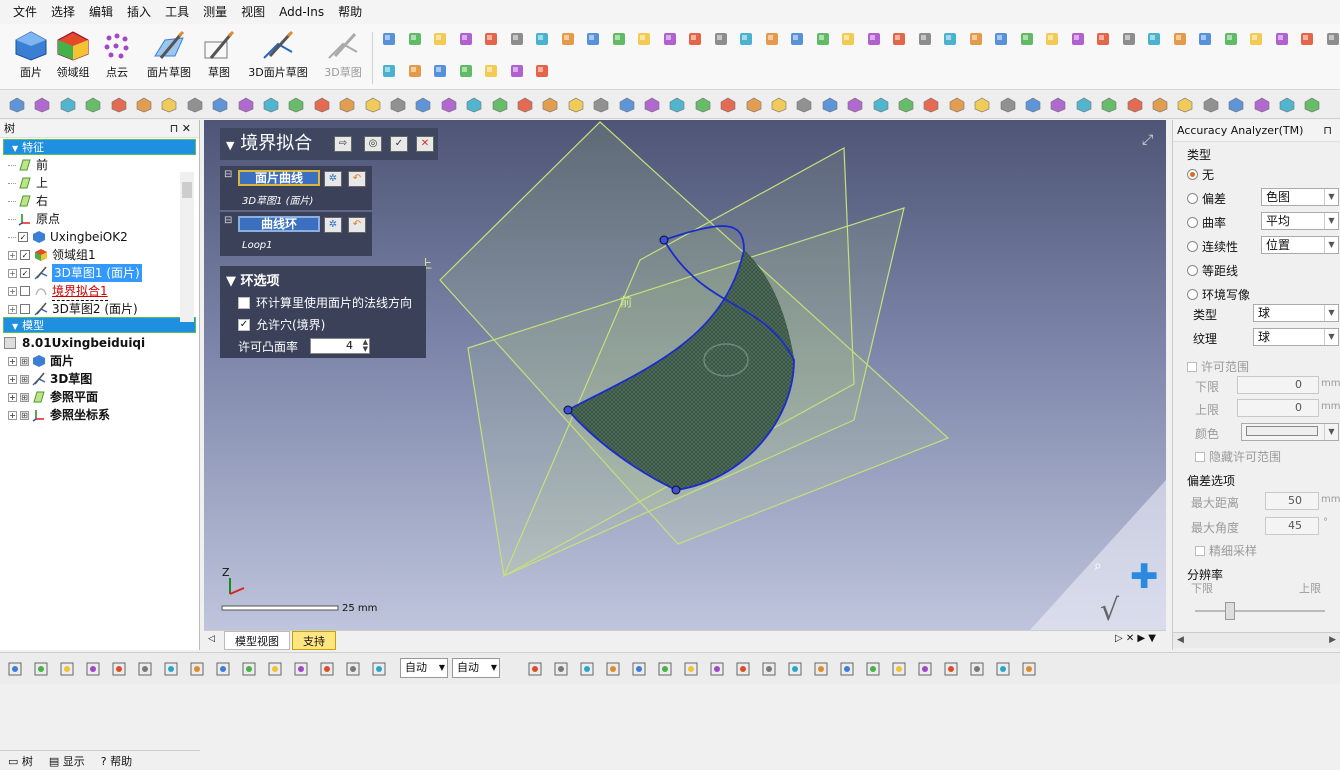 The width and height of the screenshot is (1340, 770). I want to click on curve-loop-expander: ⊟, so click(228, 220).